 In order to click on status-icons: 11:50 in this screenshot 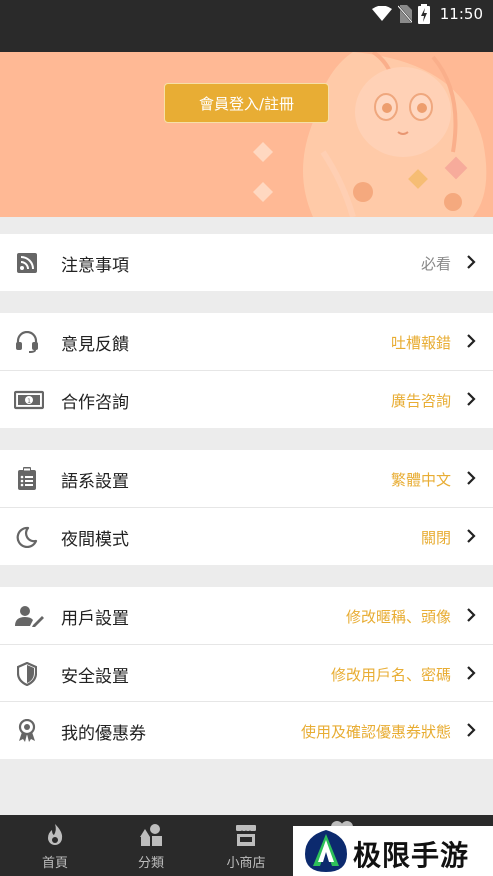, I will do `click(427, 14)`.